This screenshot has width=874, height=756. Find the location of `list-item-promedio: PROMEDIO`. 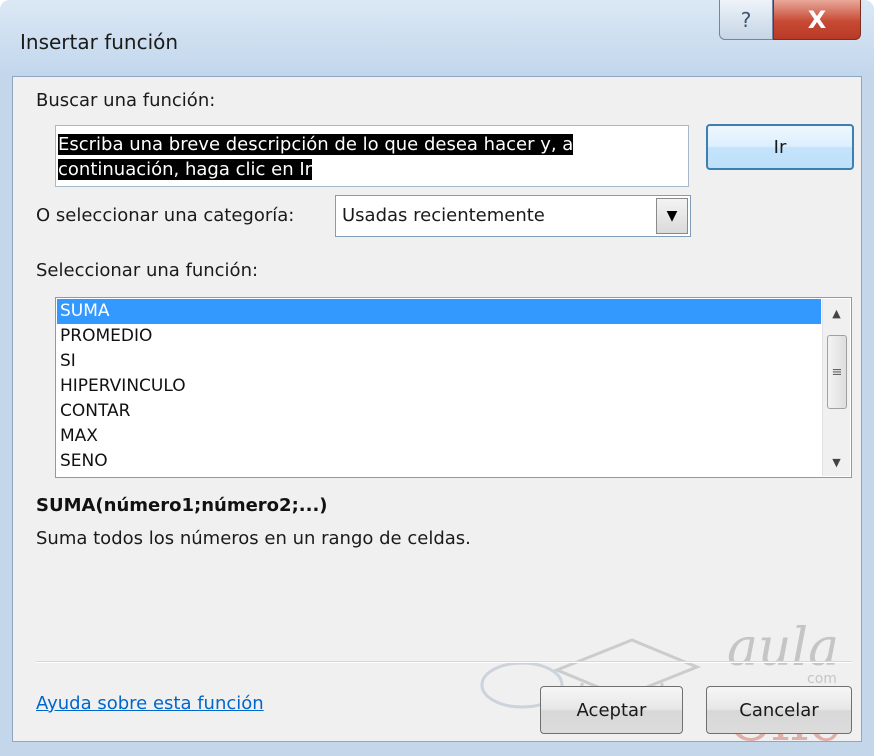

list-item-promedio: PROMEDIO is located at coordinates (439, 336).